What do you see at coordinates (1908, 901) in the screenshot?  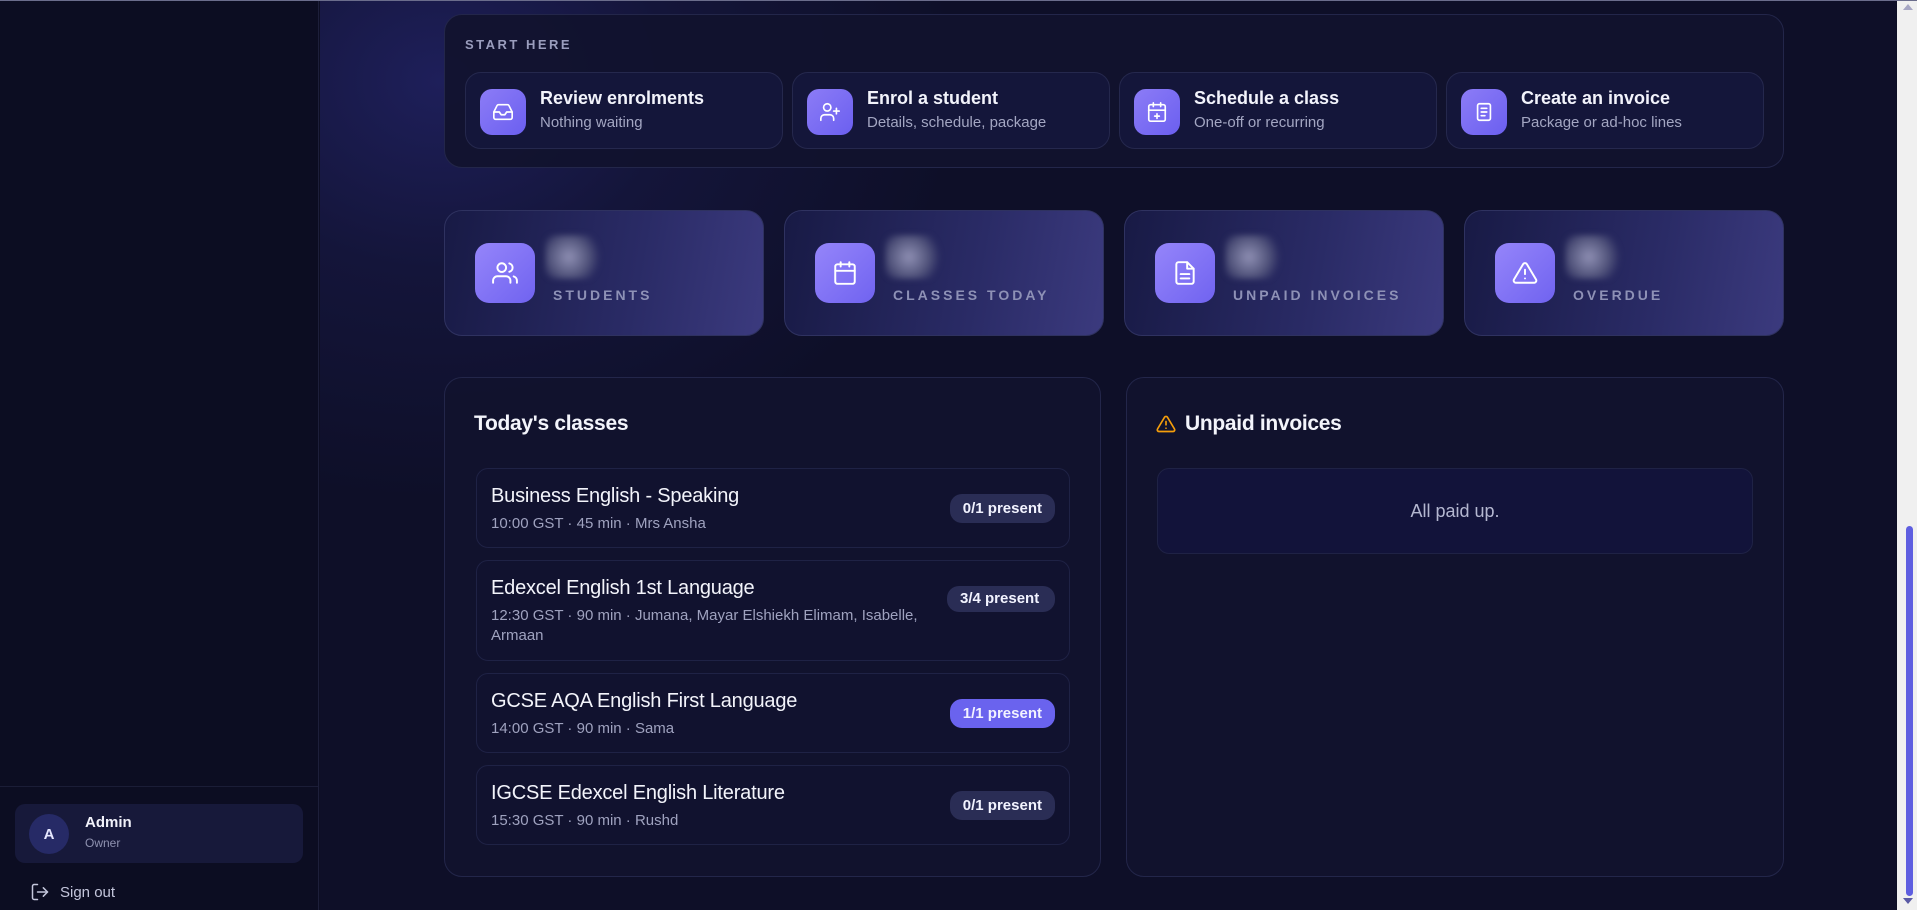 I see `scroll-down-arrow` at bounding box center [1908, 901].